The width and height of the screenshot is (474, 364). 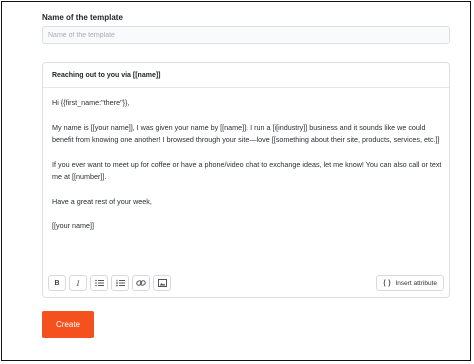 What do you see at coordinates (82, 17) in the screenshot?
I see `template-name-label: Name of the template` at bounding box center [82, 17].